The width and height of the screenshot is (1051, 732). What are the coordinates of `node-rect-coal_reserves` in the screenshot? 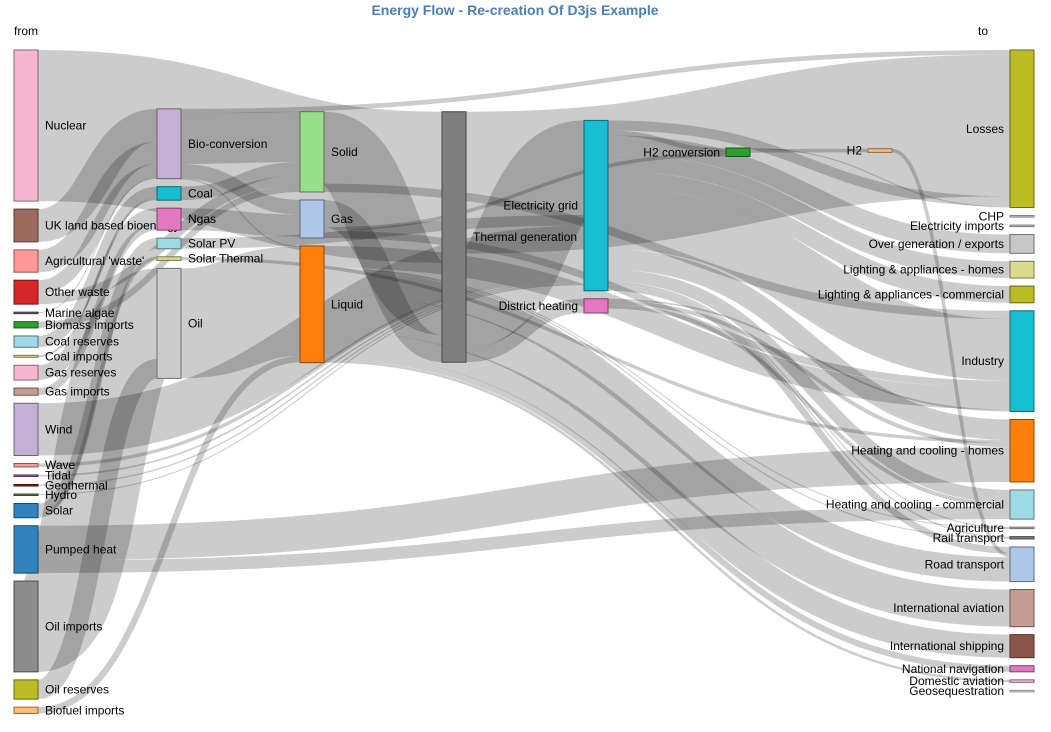 It's located at (26, 341).